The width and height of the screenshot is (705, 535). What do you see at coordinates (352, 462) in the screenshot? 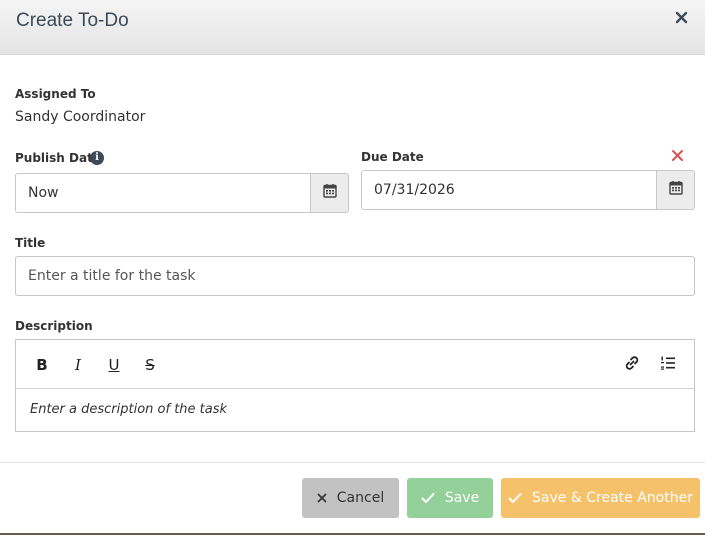
I see `footer-divider` at bounding box center [352, 462].